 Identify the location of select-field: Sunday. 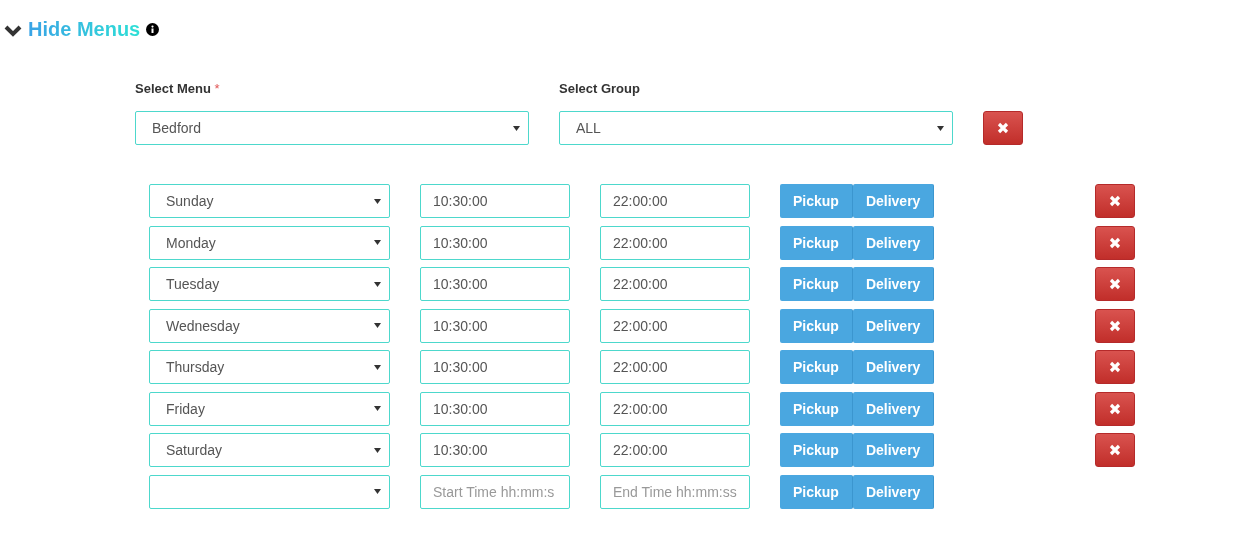
(269, 201).